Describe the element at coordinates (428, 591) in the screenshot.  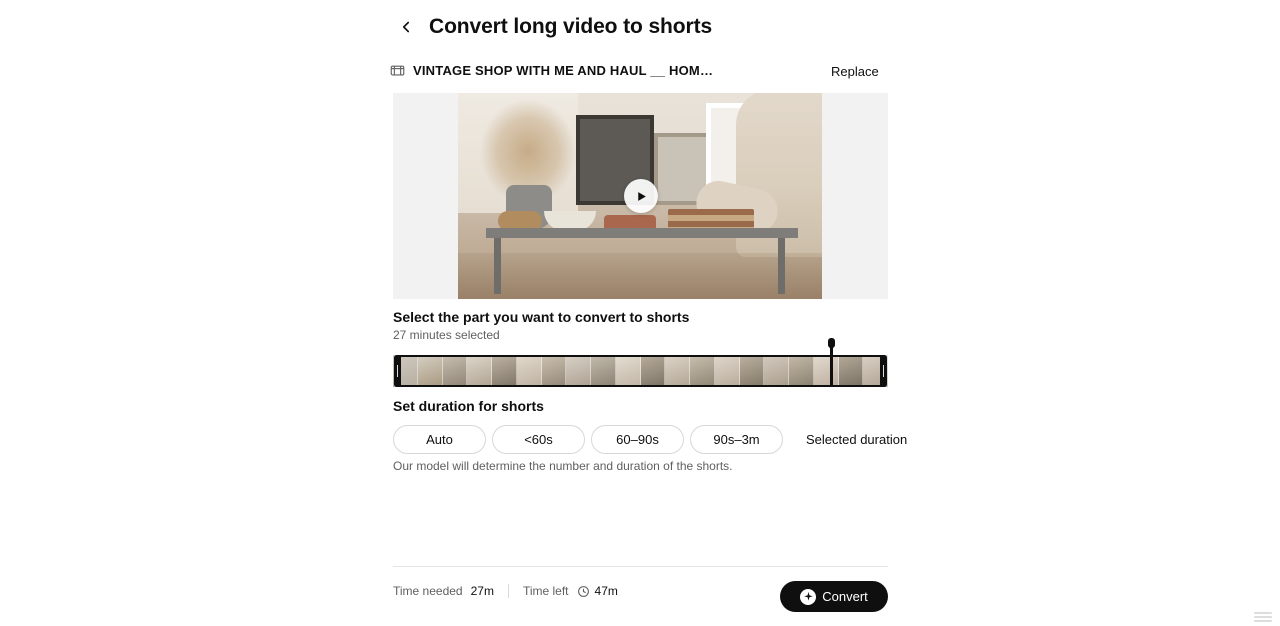
I see `time-needed-label: Time needed` at that location.